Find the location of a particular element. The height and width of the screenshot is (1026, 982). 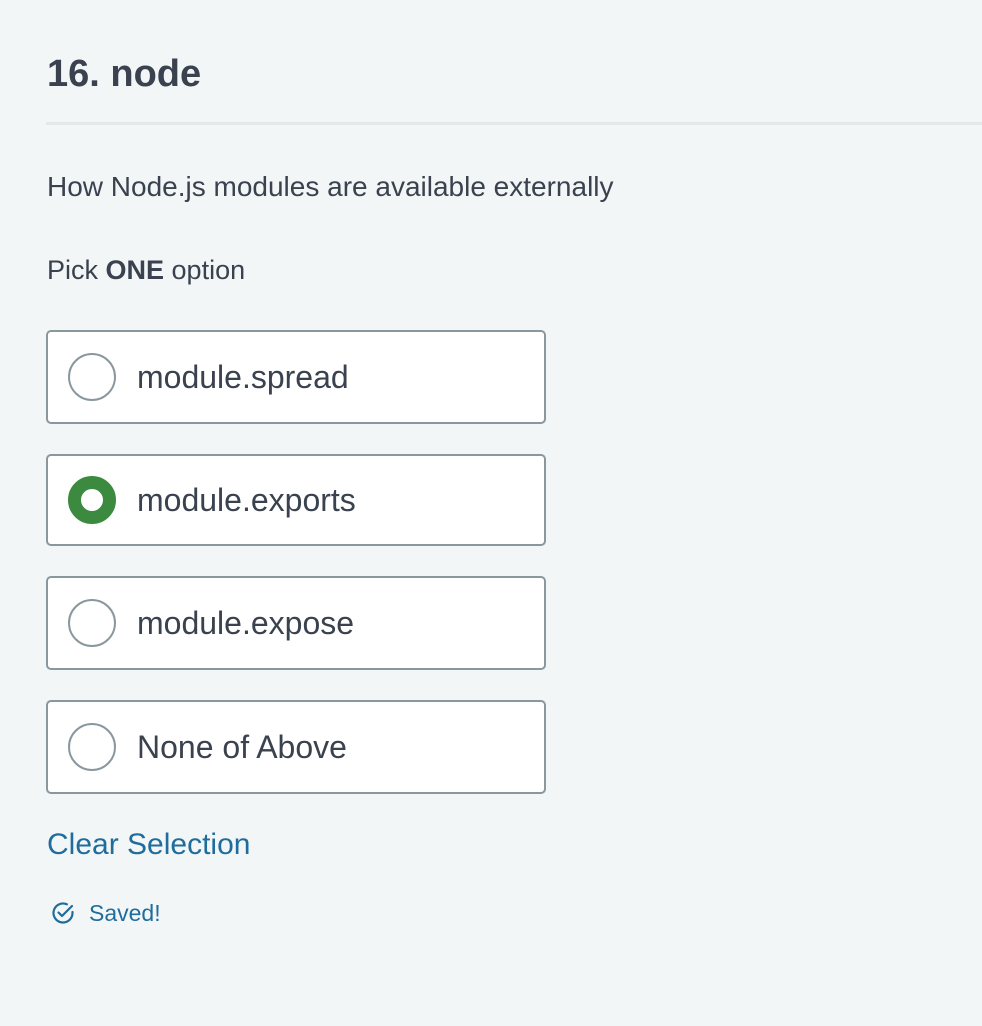

option-module-spread: module.spread is located at coordinates (296, 377).